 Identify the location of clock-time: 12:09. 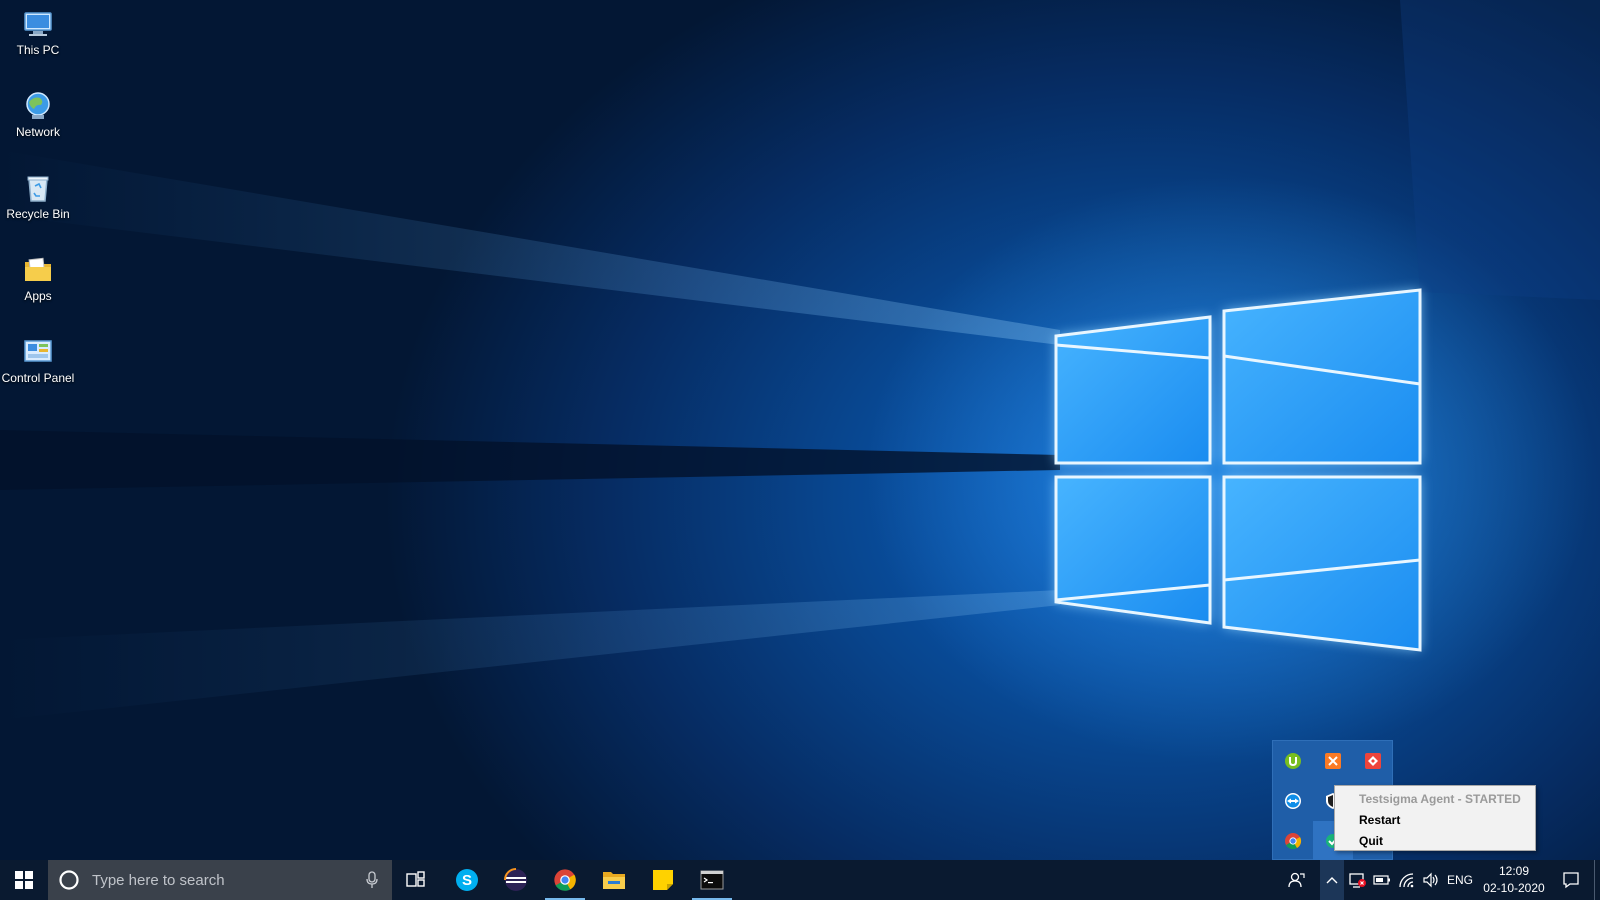
(1514, 871).